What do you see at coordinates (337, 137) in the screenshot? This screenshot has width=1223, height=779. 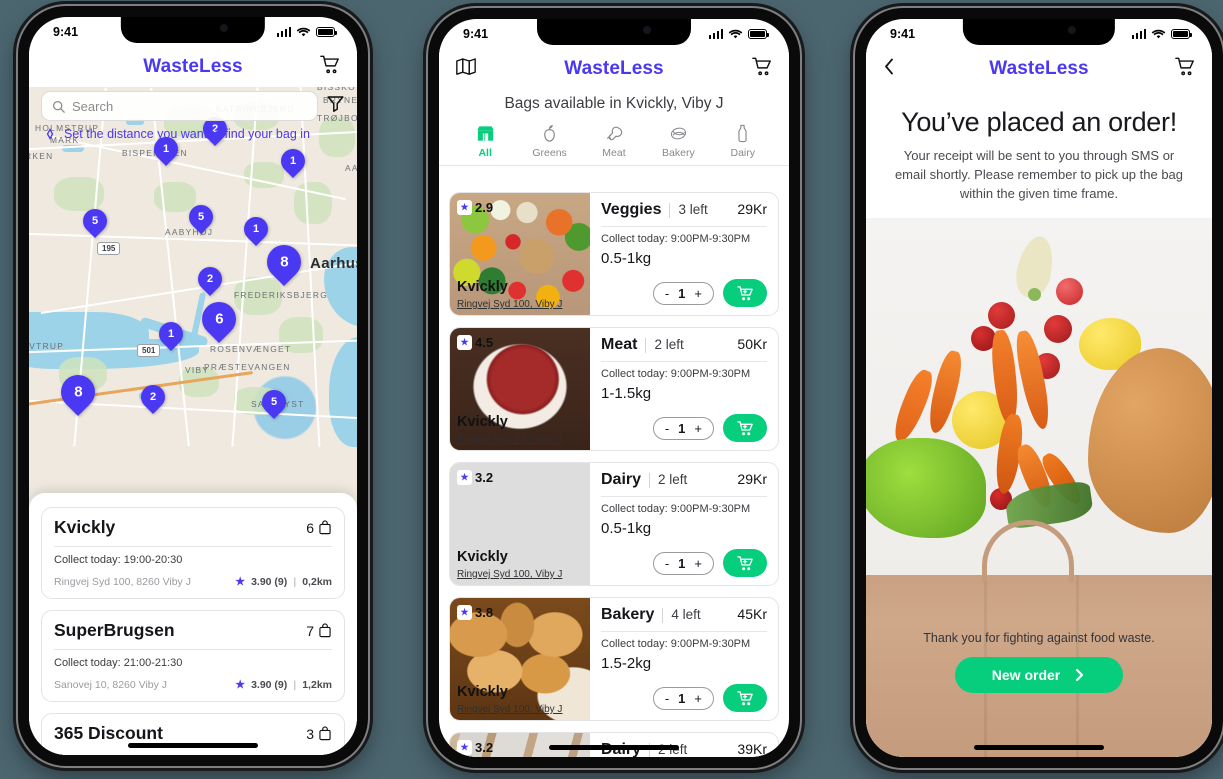 I see `map-park` at bounding box center [337, 137].